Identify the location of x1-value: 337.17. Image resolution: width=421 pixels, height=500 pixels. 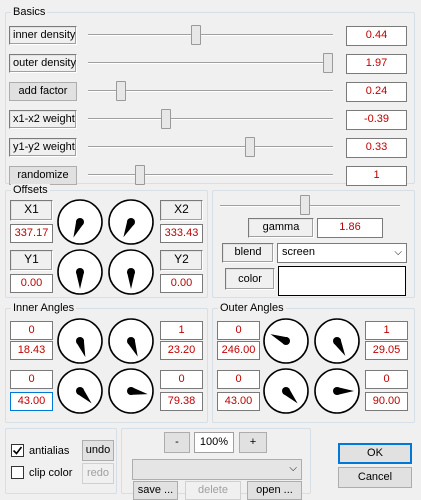
(31, 233).